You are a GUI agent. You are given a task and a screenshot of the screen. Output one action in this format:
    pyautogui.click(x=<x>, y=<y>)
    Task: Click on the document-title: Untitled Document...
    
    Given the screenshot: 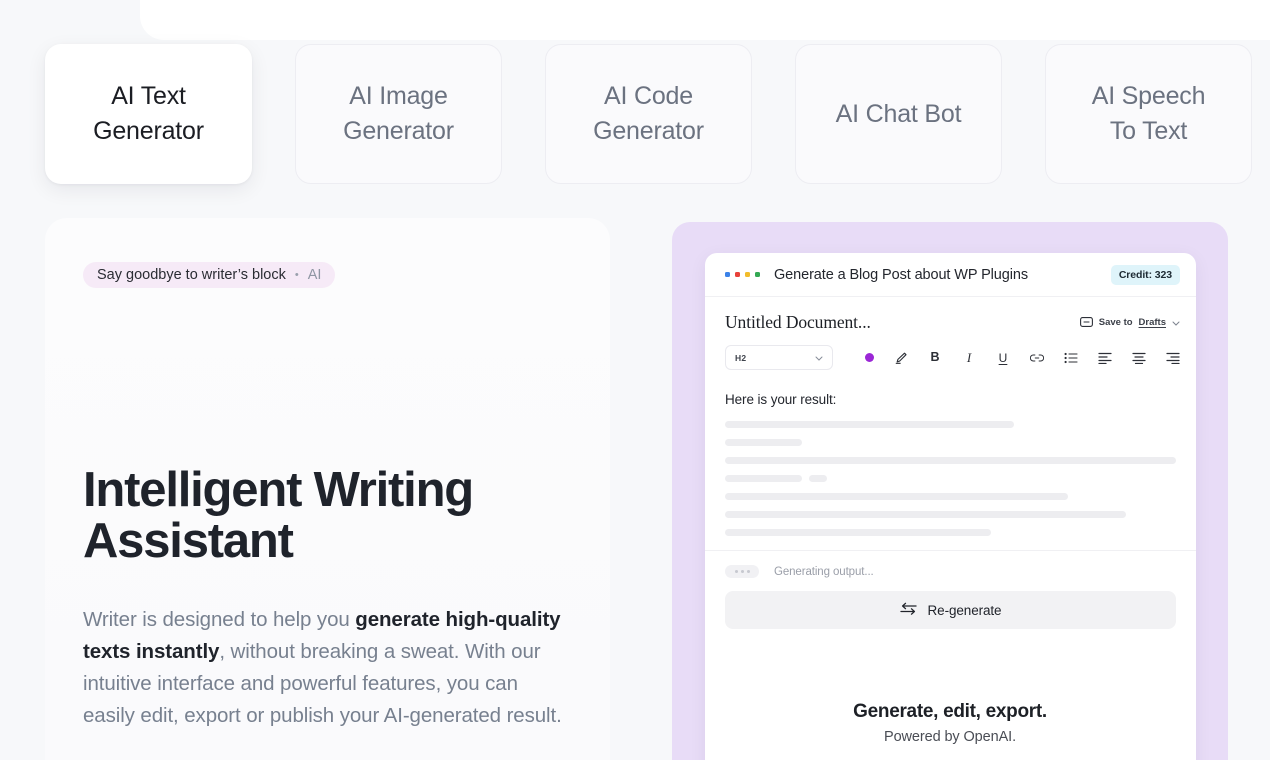 What is the action you would take?
    pyautogui.click(x=798, y=322)
    